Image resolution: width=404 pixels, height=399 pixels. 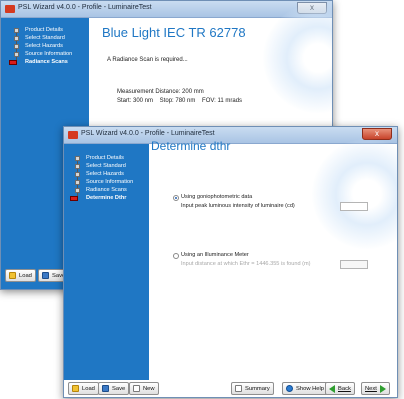 I want to click on back-load-button: Load, so click(x=20, y=275).